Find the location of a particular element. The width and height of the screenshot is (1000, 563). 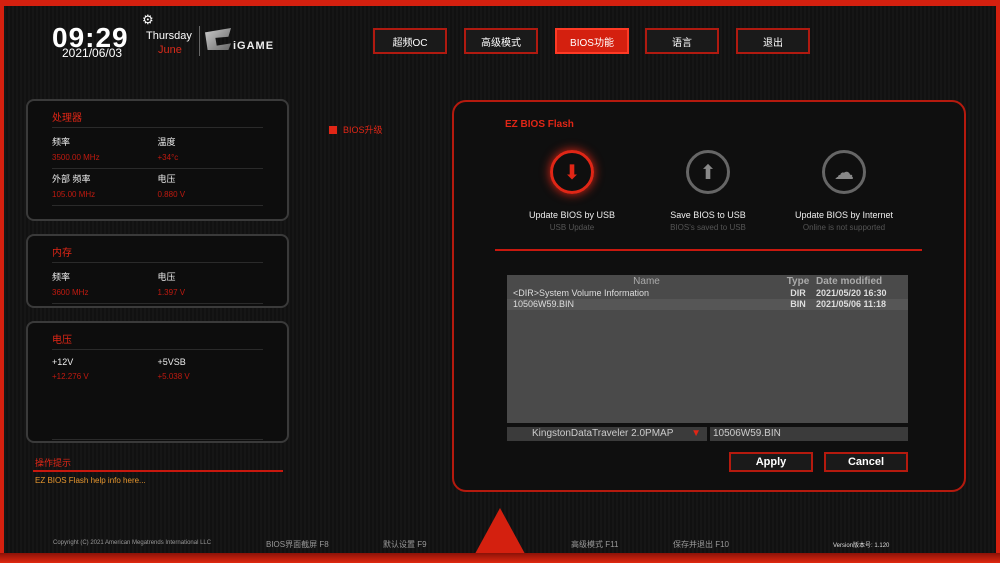

screenshot-shortcut: BIOS界面截屏 F8 is located at coordinates (297, 544).